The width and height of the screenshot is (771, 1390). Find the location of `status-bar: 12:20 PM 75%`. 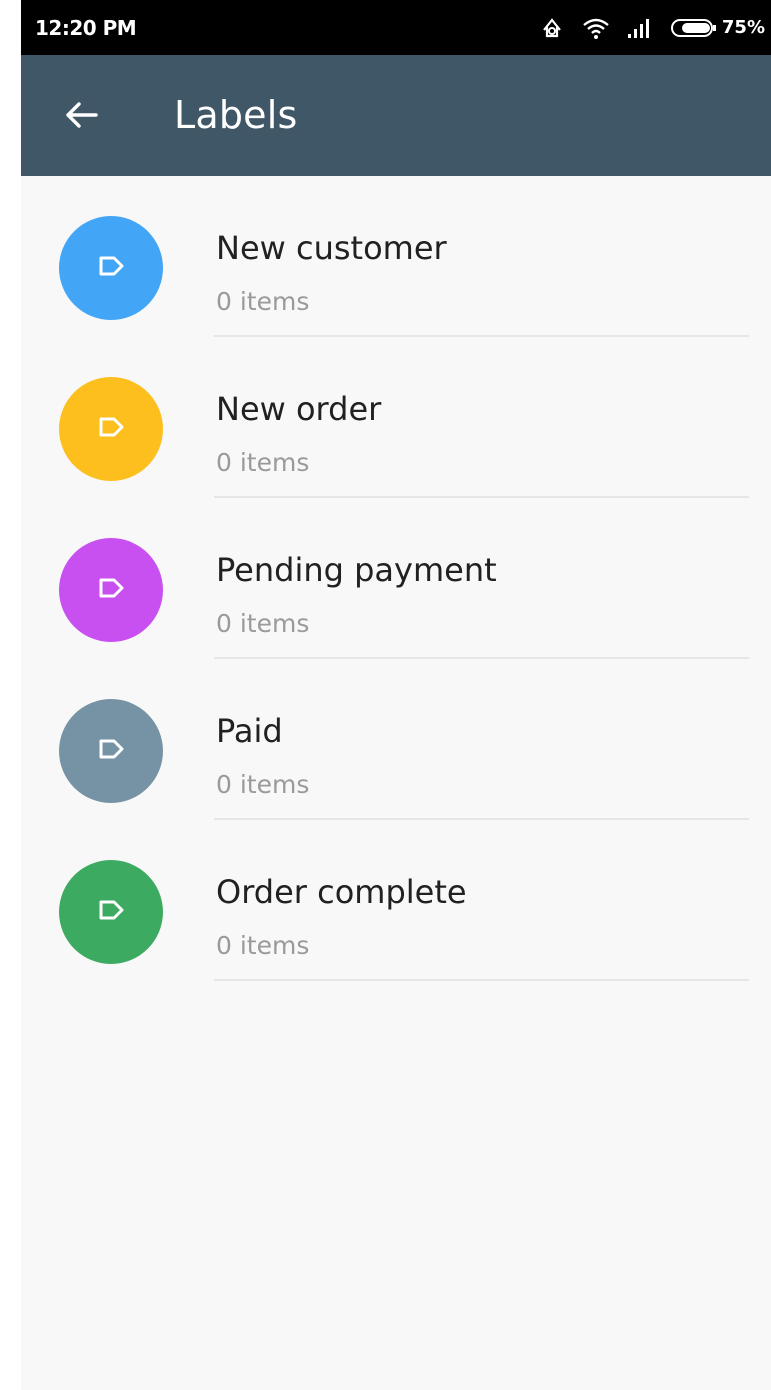

status-bar: 12:20 PM 75% is located at coordinates (396, 27).